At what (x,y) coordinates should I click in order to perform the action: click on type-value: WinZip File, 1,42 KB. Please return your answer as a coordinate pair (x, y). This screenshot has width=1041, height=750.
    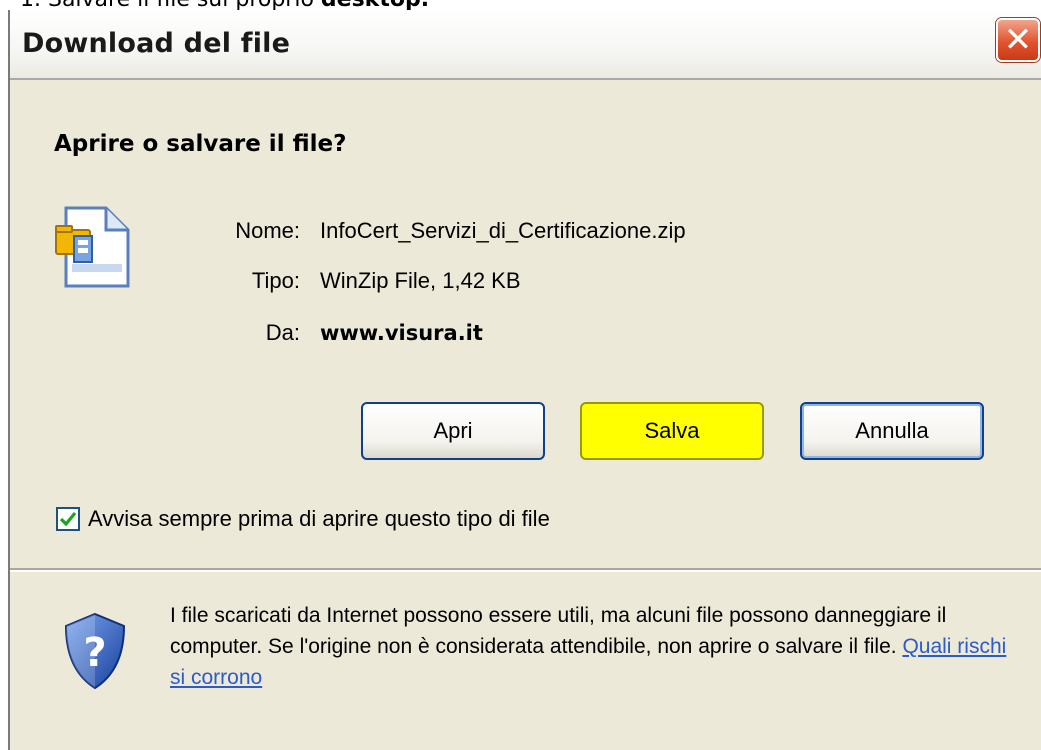
    Looking at the image, I should click on (420, 280).